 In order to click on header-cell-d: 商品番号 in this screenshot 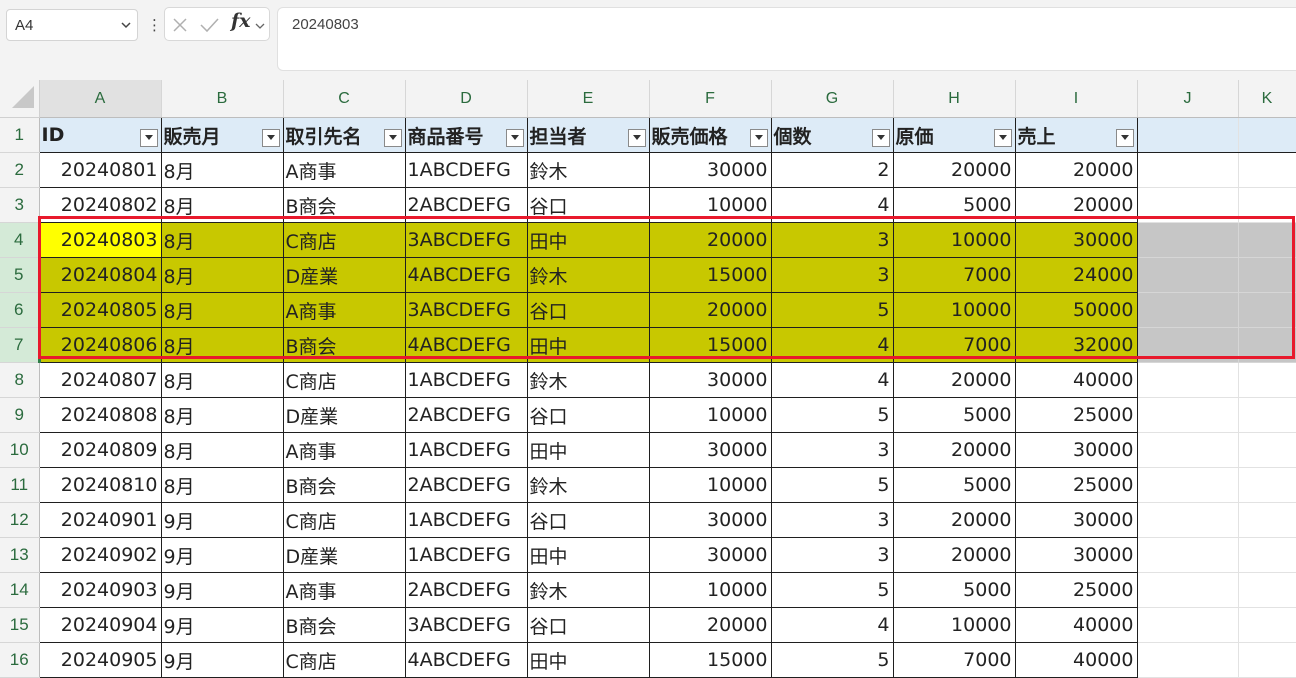, I will do `click(466, 135)`.